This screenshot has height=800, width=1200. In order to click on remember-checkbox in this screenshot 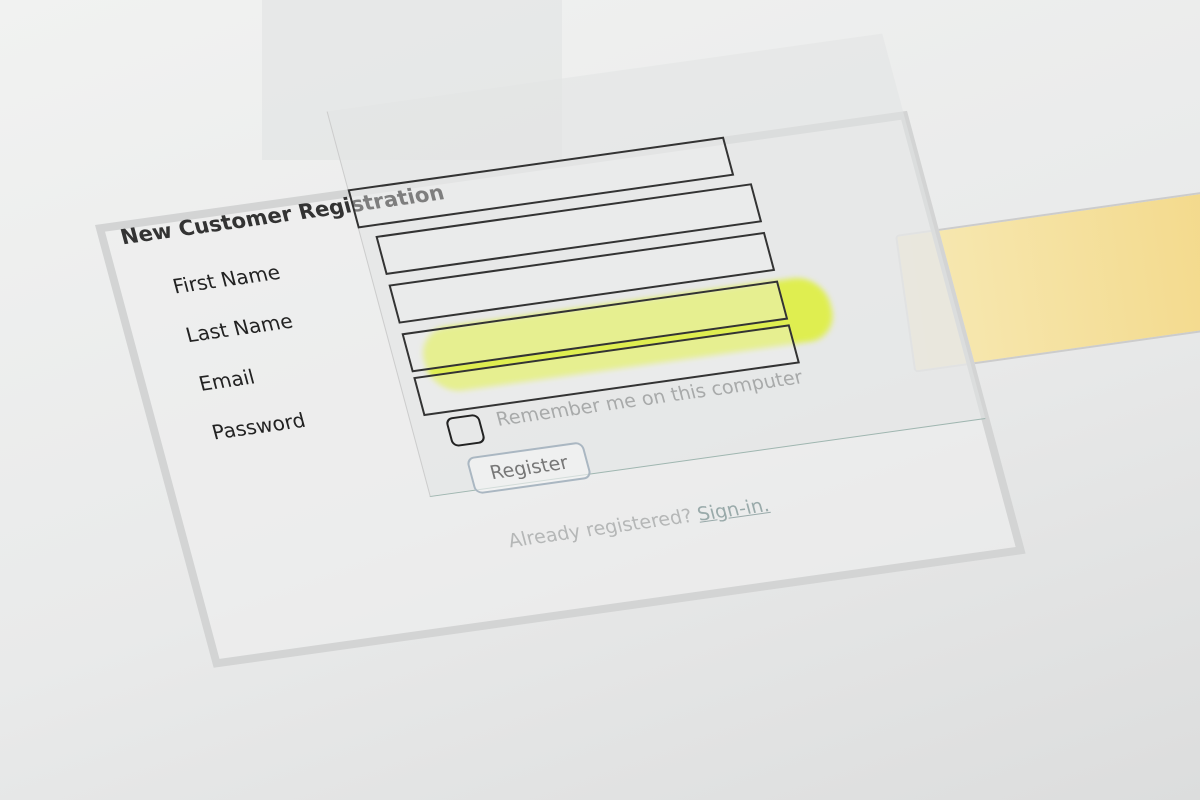, I will do `click(465, 430)`.